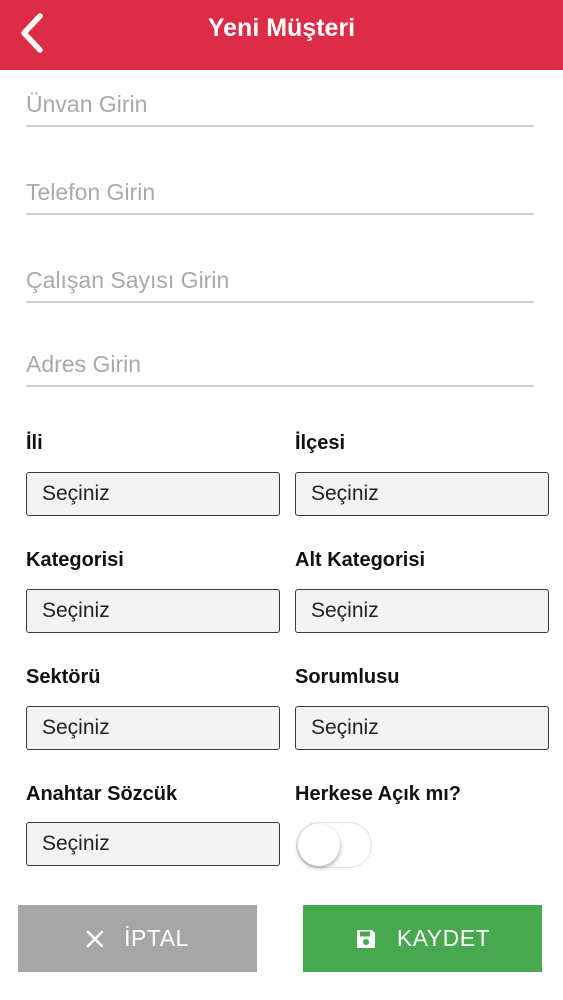  Describe the element at coordinates (319, 845) in the screenshot. I see `toggle-knob` at that location.